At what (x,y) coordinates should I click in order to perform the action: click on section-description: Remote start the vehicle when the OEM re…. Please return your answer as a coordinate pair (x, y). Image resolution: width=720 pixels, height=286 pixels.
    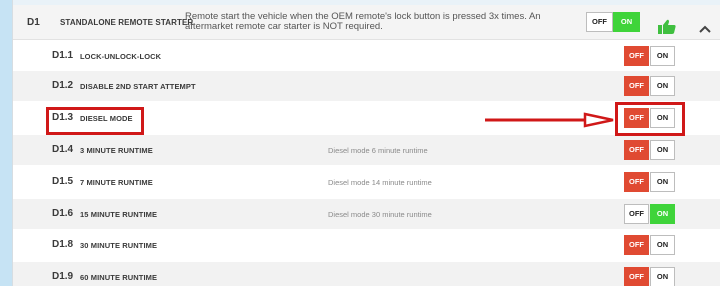
    Looking at the image, I should click on (363, 21).